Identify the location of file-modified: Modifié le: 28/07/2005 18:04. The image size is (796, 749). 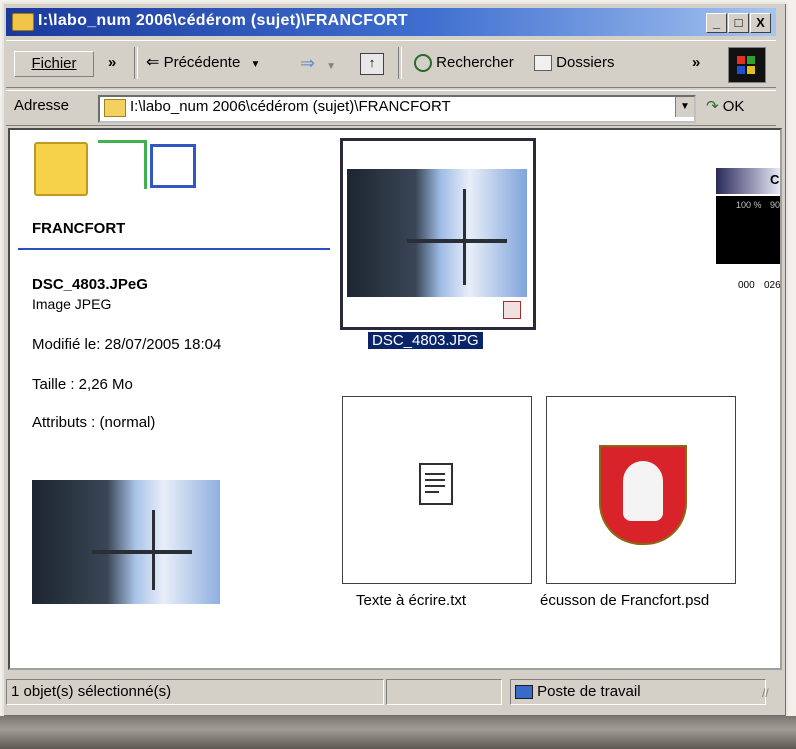
(127, 344).